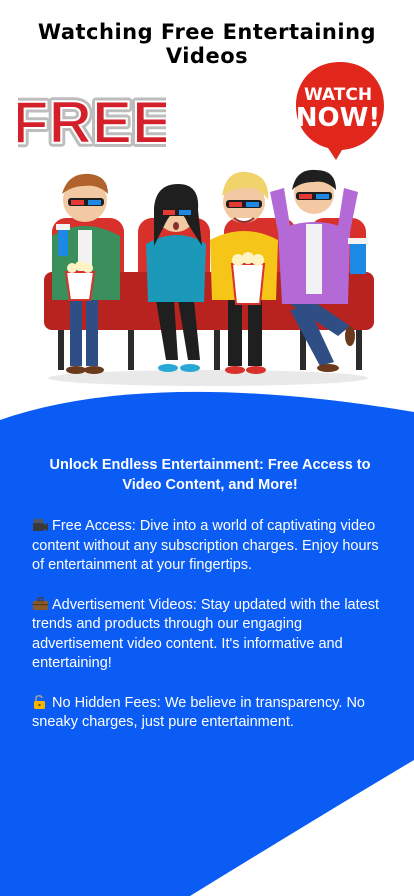 This screenshot has height=896, width=414. What do you see at coordinates (39, 701) in the screenshot?
I see `unlocked-padlock-icon` at bounding box center [39, 701].